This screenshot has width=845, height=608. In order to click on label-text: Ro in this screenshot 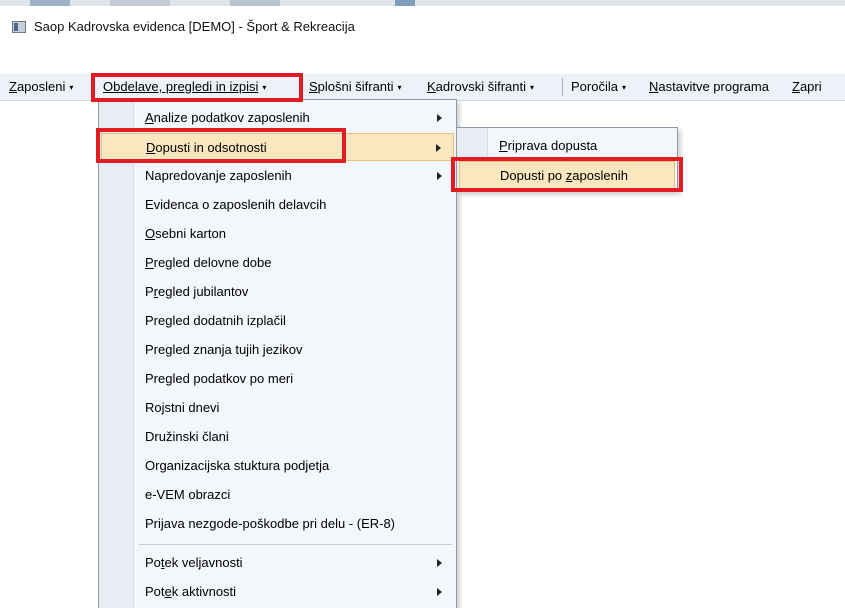, I will do `click(153, 407)`.